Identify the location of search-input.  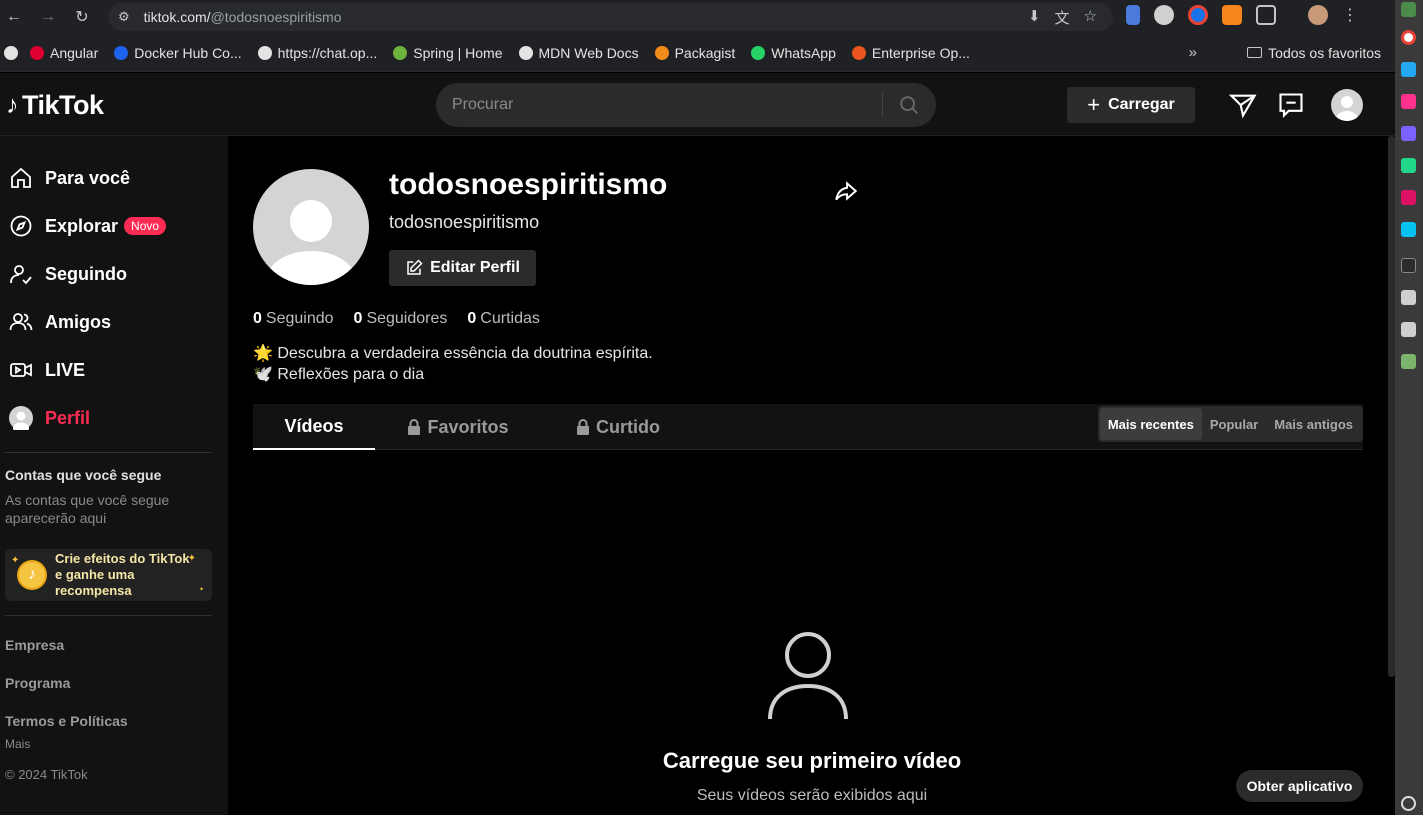
(656, 105).